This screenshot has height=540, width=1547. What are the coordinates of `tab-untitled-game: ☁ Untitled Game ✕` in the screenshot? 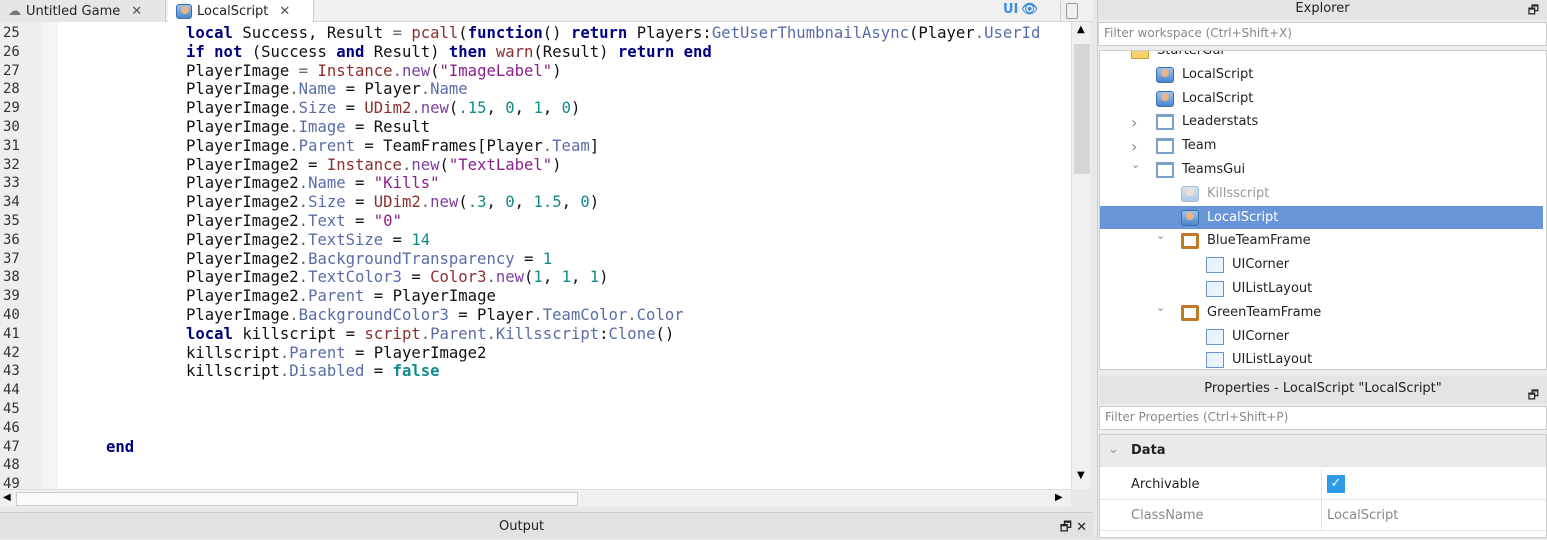 It's located at (83, 11).